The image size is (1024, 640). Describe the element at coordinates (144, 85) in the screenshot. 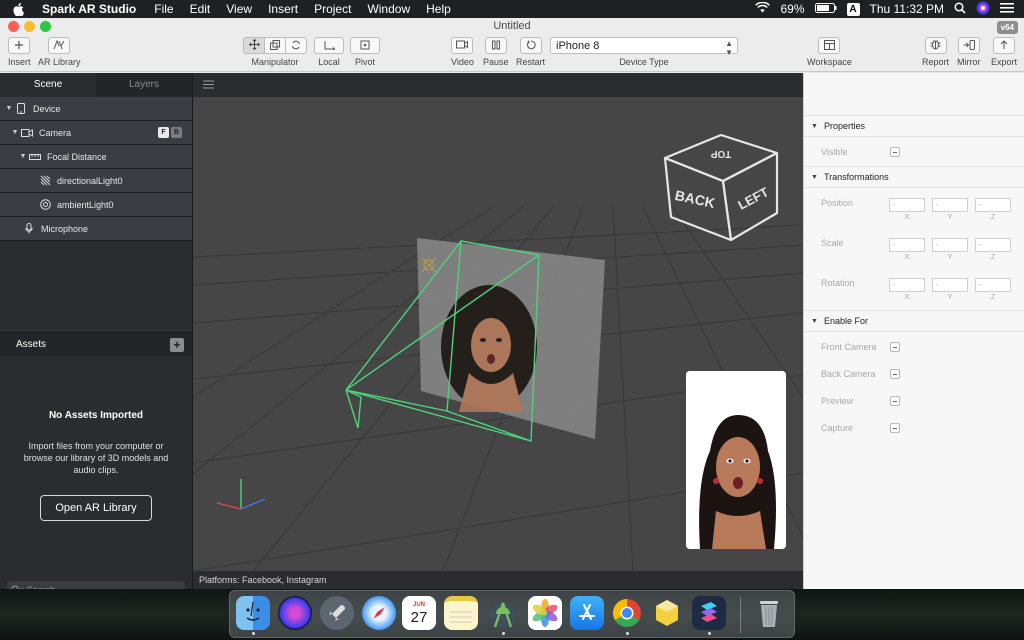

I see `tab-layers: Layers` at that location.